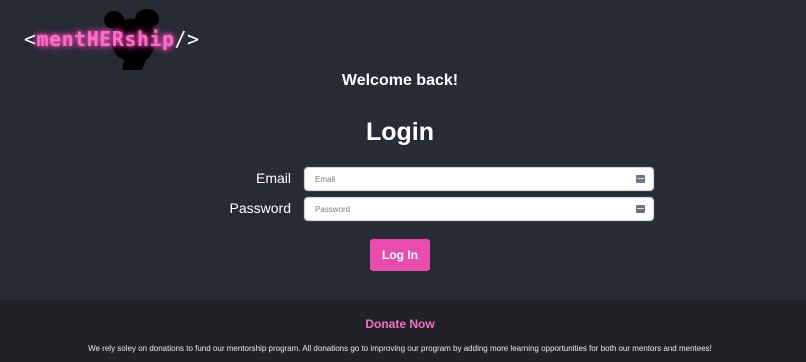 This screenshot has width=806, height=362. I want to click on site-logo: < mentHERship />, so click(111, 40).